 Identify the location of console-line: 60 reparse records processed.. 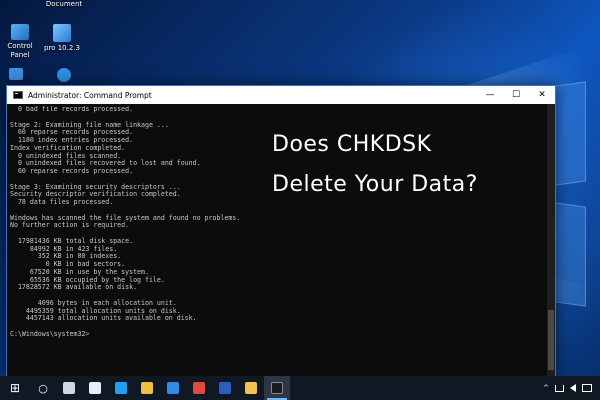
(72, 171).